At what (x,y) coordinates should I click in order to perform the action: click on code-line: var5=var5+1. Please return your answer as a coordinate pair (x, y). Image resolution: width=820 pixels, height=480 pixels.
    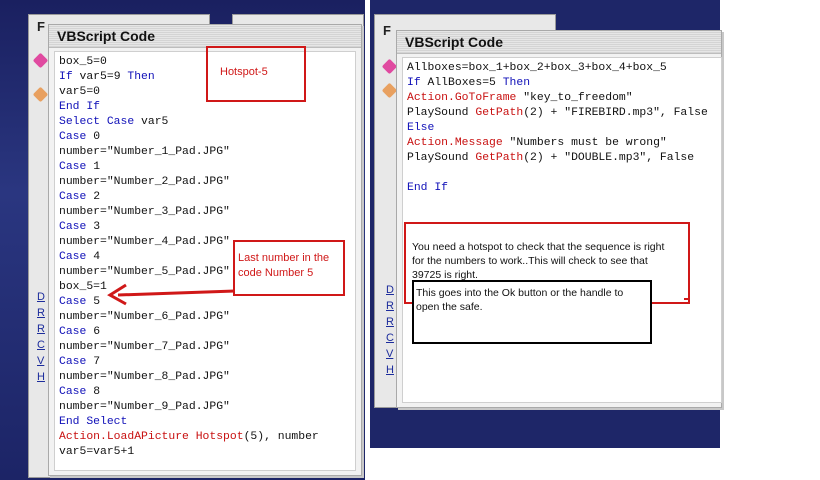
    Looking at the image, I should click on (96, 452).